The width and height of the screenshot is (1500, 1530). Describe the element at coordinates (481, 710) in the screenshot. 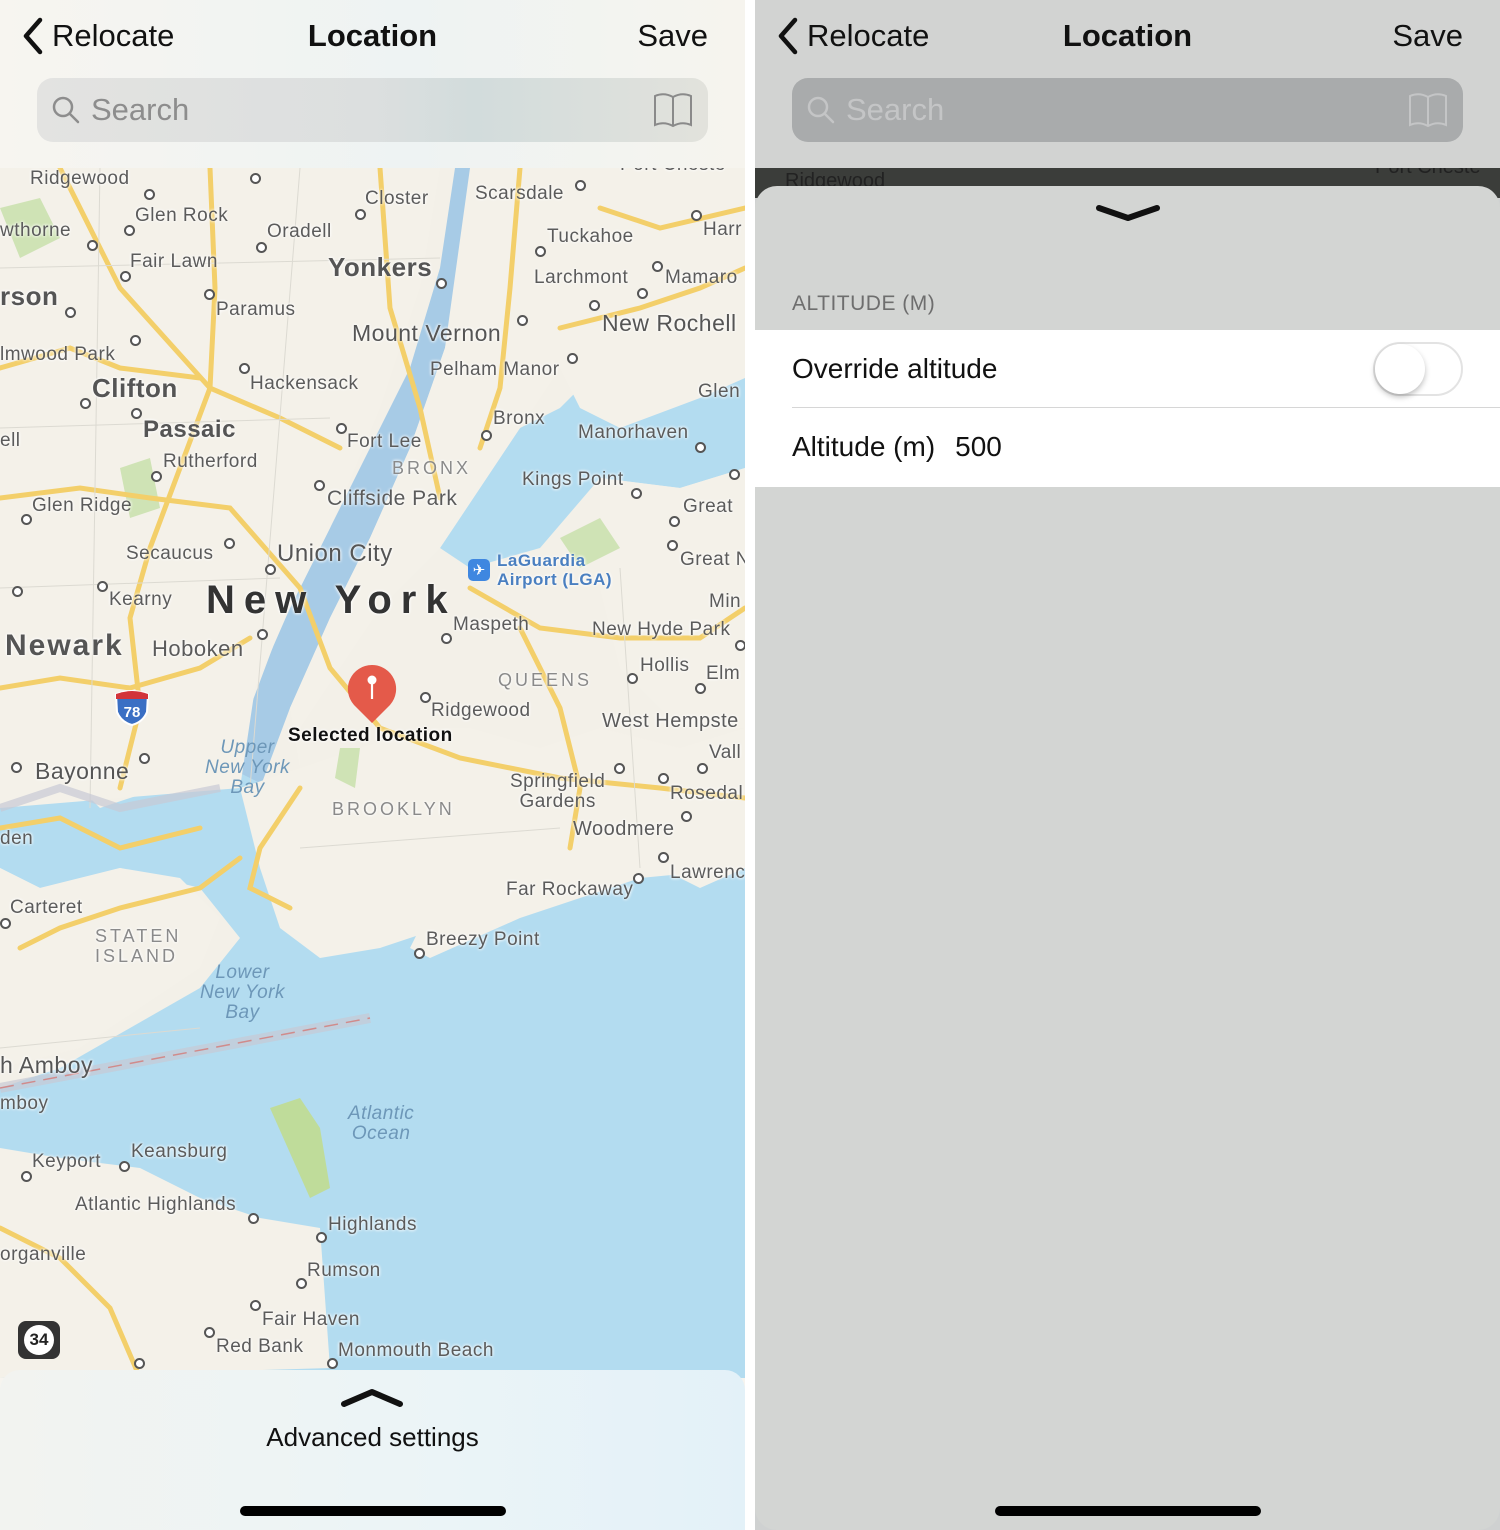

I see `map-label: Ridgewood` at that location.